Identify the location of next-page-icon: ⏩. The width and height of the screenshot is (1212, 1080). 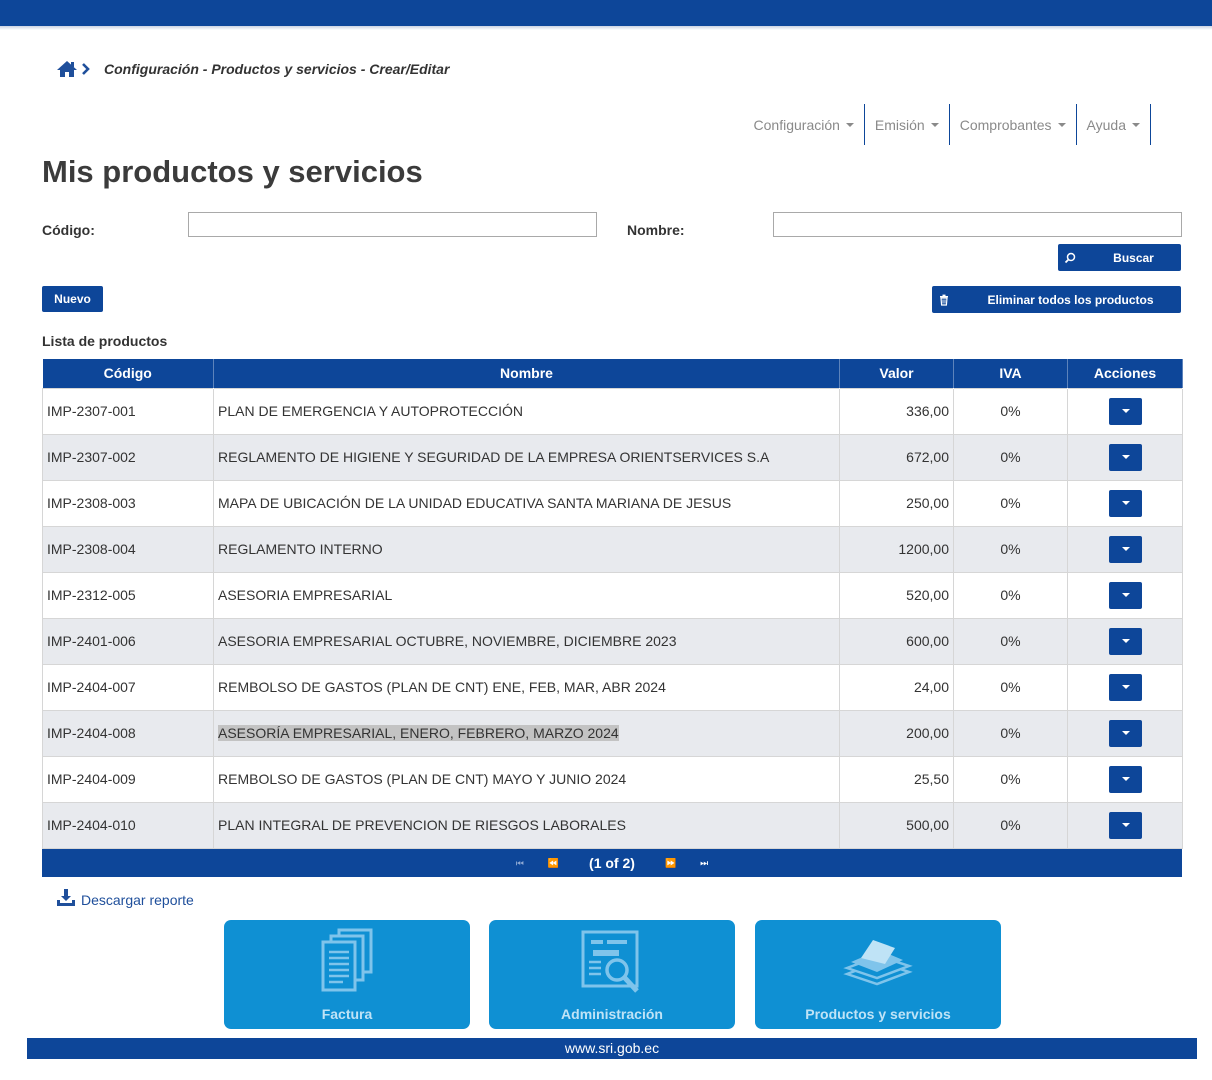
(670, 863).